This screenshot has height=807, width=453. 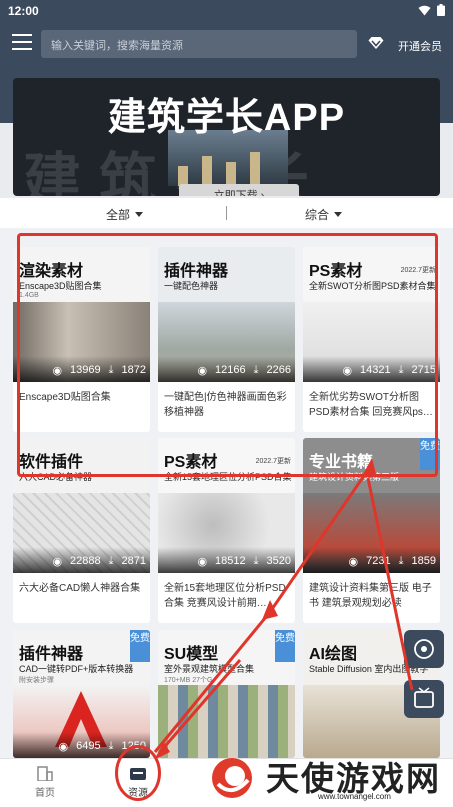 I want to click on card-caption: Enscape3D贴图合集, so click(x=65, y=397).